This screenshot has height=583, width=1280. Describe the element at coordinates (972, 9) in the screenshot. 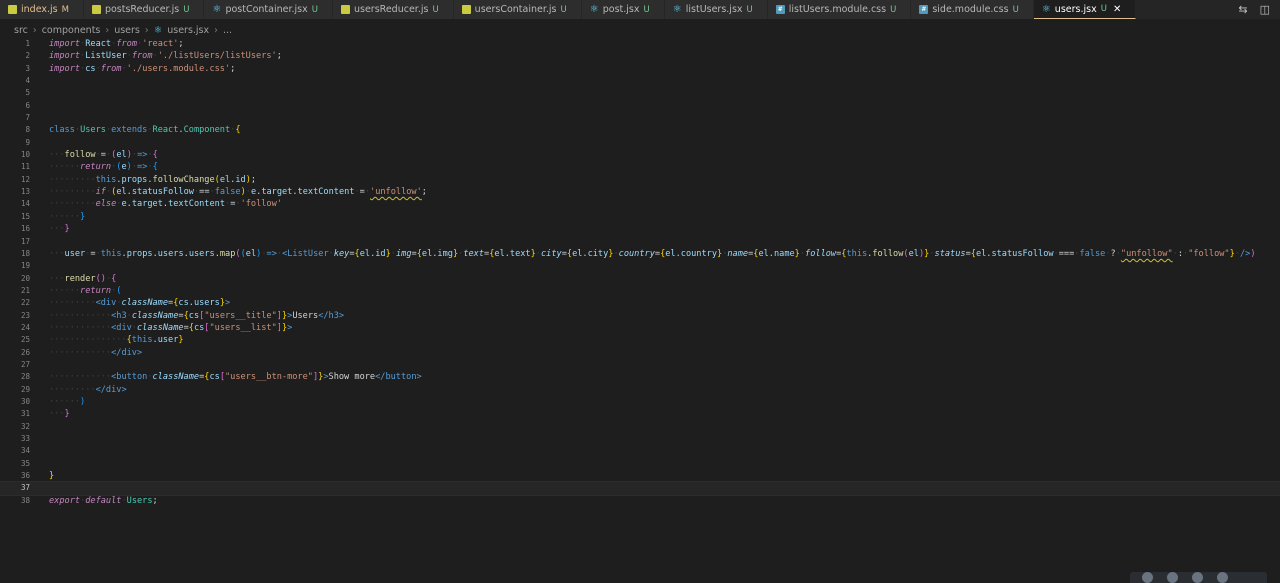

I see `tab-side-module-css: # side.module.css U` at that location.